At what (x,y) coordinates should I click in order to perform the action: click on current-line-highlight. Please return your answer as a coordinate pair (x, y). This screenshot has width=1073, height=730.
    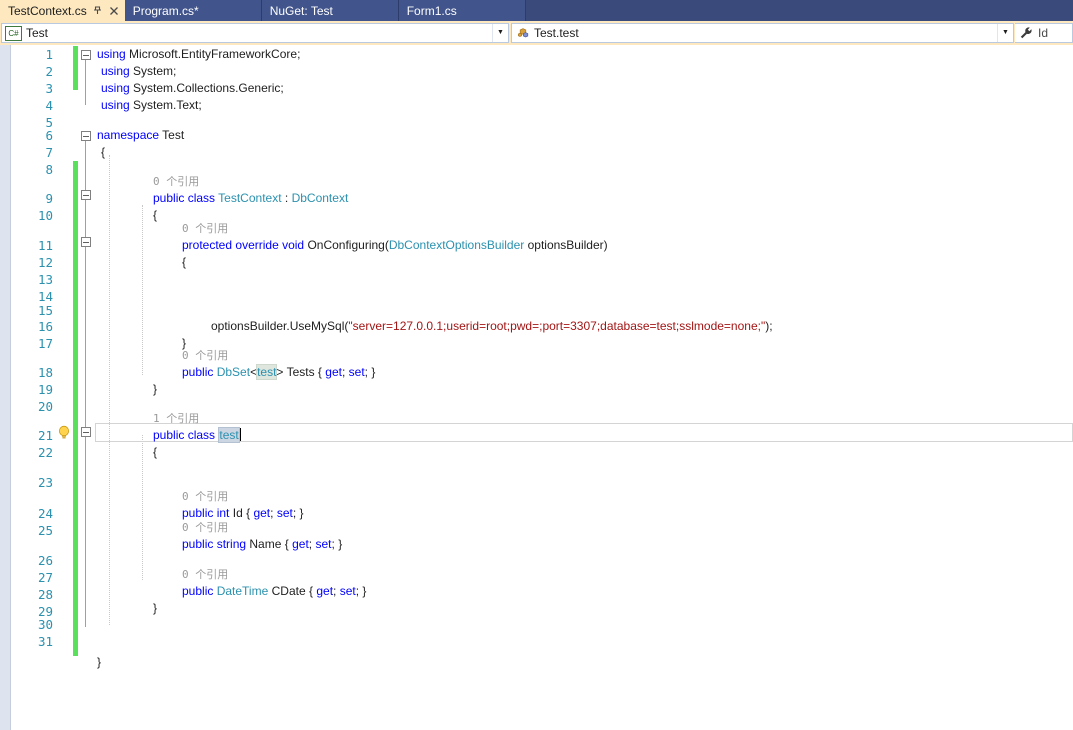
    Looking at the image, I should click on (584, 432).